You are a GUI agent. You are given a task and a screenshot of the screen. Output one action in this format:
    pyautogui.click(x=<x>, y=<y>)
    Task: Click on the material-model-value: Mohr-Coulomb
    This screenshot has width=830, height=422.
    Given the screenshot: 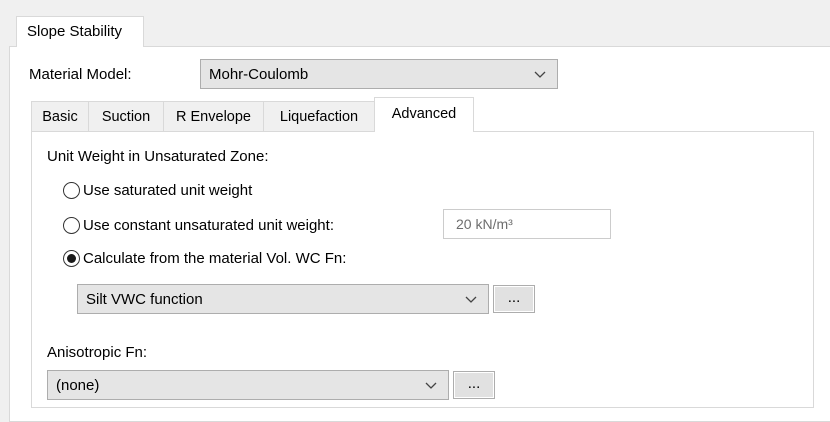 What is the action you would take?
    pyautogui.click(x=259, y=74)
    